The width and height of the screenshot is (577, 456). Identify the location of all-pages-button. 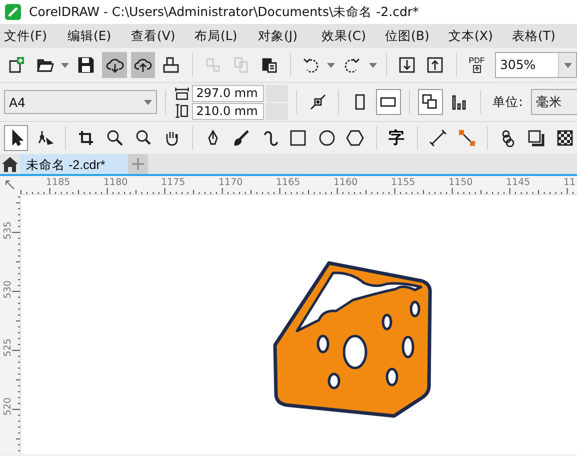
(430, 102).